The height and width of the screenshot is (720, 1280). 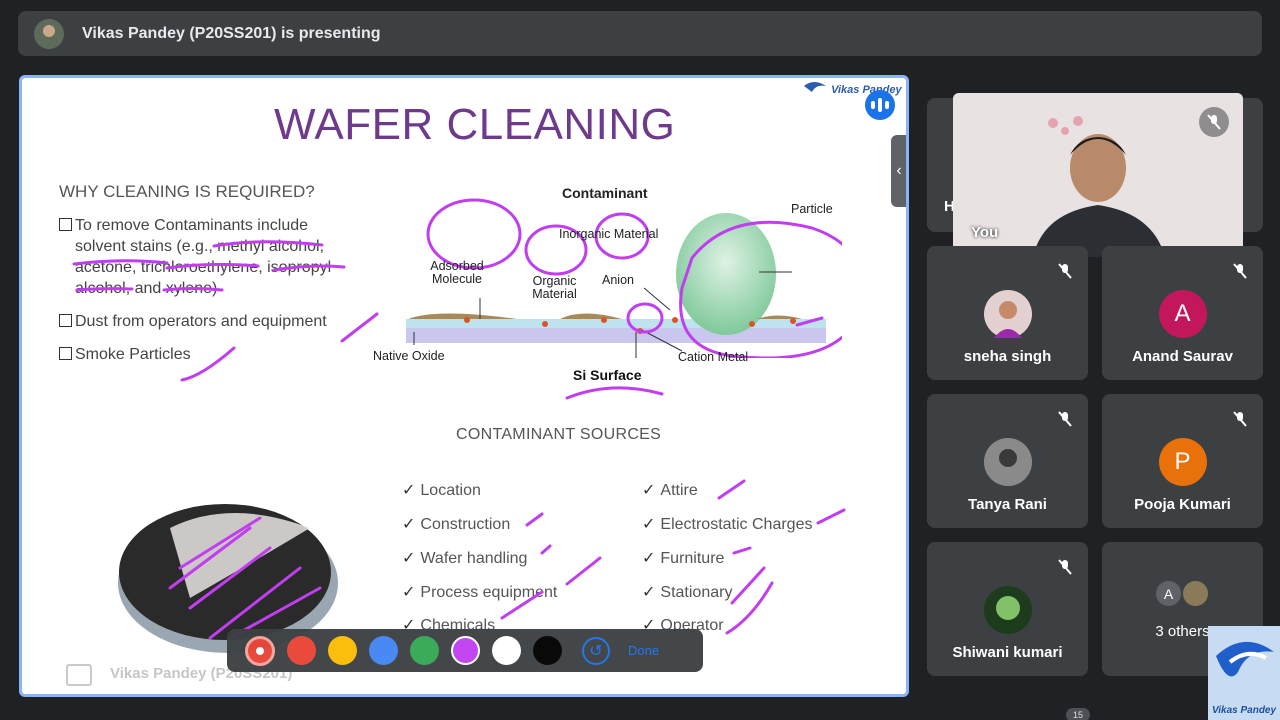 I want to click on annotation-toolbar: ↺ Done, so click(x=465, y=650).